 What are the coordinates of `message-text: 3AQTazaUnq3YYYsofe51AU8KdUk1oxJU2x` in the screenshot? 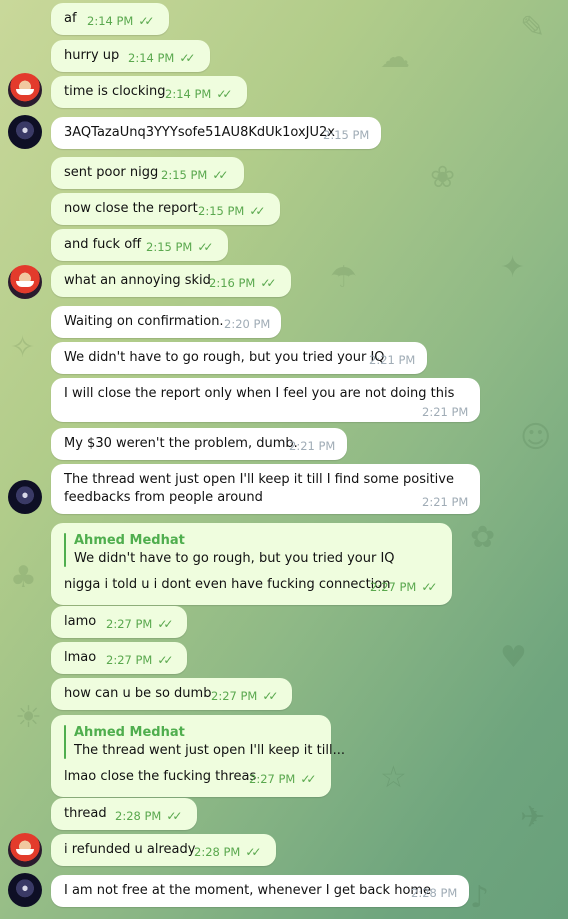 It's located at (199, 132).